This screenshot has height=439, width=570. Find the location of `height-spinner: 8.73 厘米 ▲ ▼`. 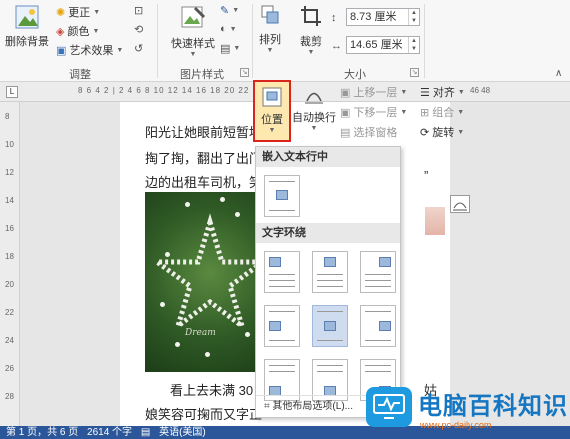

height-spinner: 8.73 厘米 ▲ ▼ is located at coordinates (383, 17).